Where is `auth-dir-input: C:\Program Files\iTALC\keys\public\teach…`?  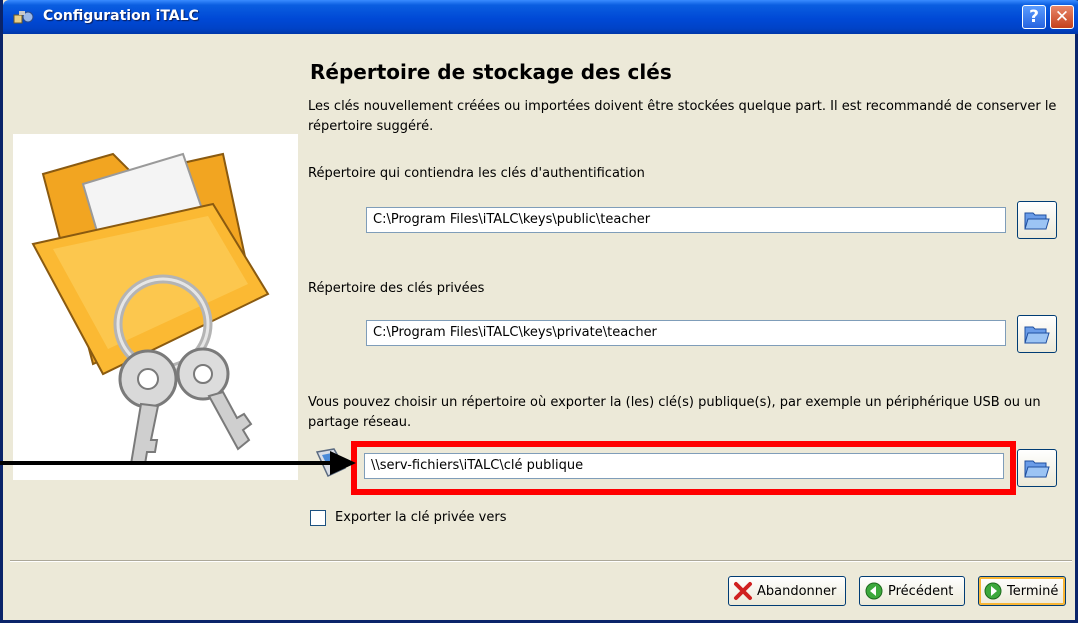
auth-dir-input: C:\Program Files\iTALC\keys\public\teach… is located at coordinates (686, 220).